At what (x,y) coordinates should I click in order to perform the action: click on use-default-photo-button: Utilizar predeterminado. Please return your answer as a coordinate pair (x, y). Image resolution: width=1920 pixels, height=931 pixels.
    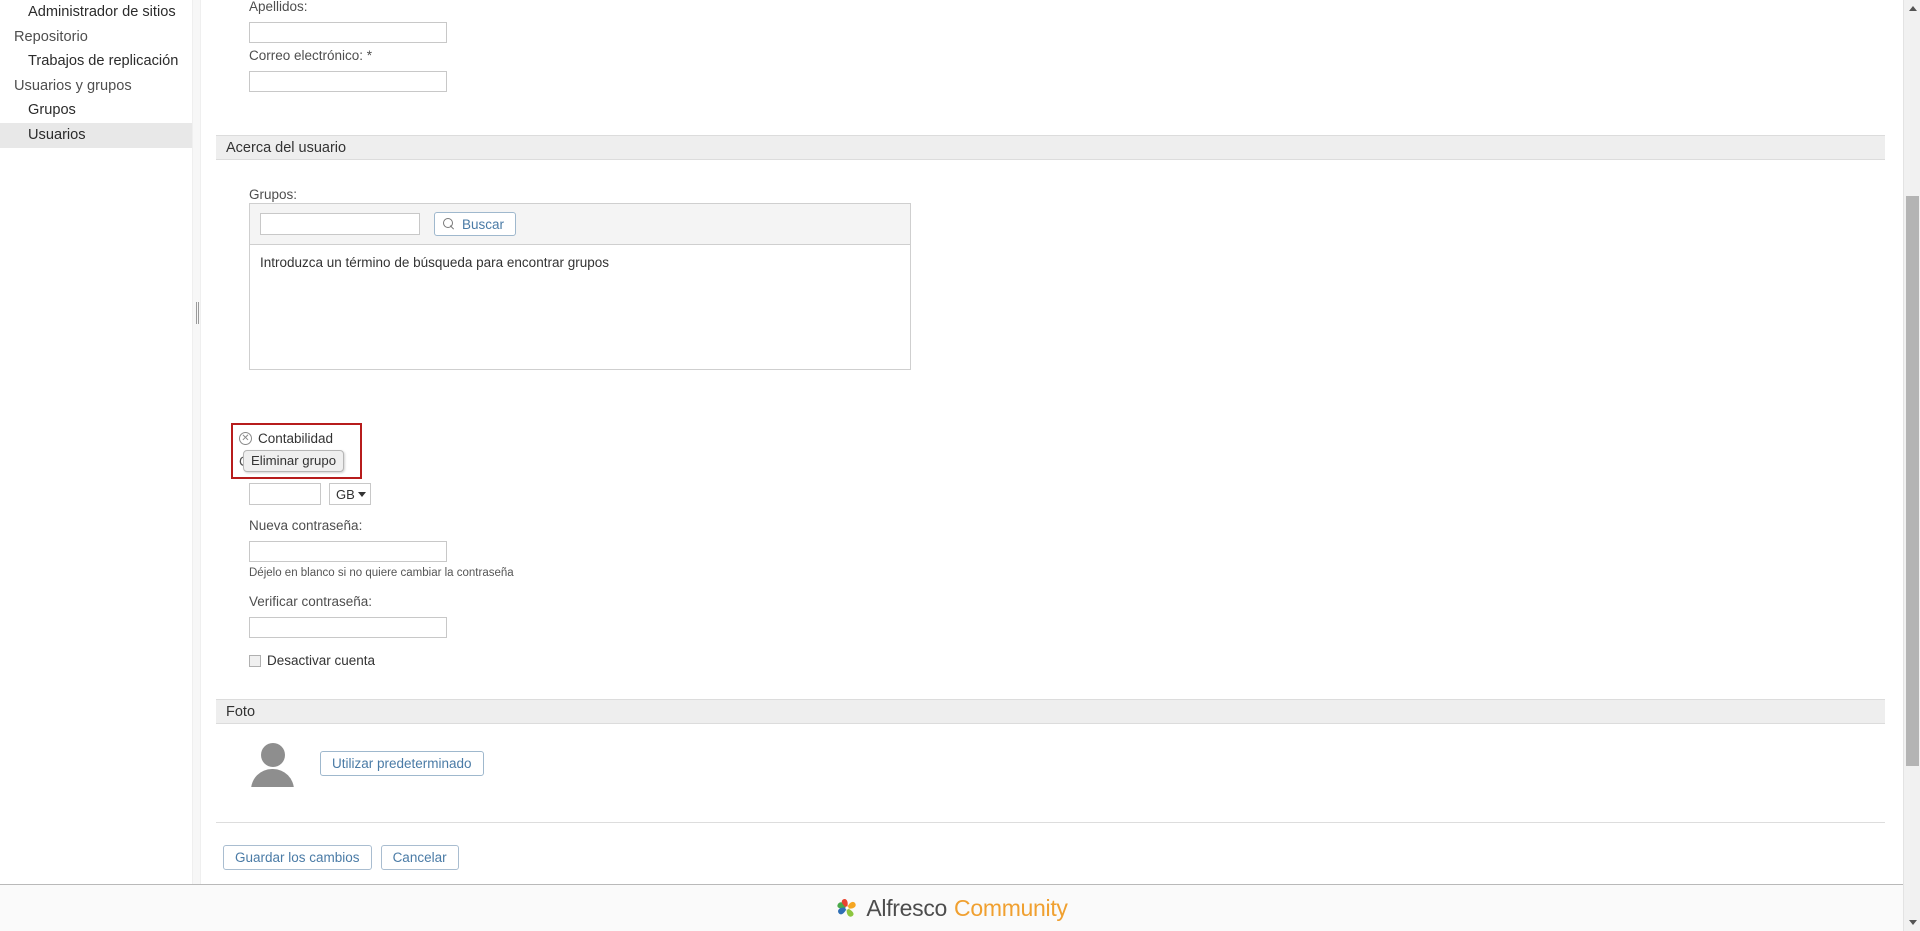
    Looking at the image, I should click on (402, 763).